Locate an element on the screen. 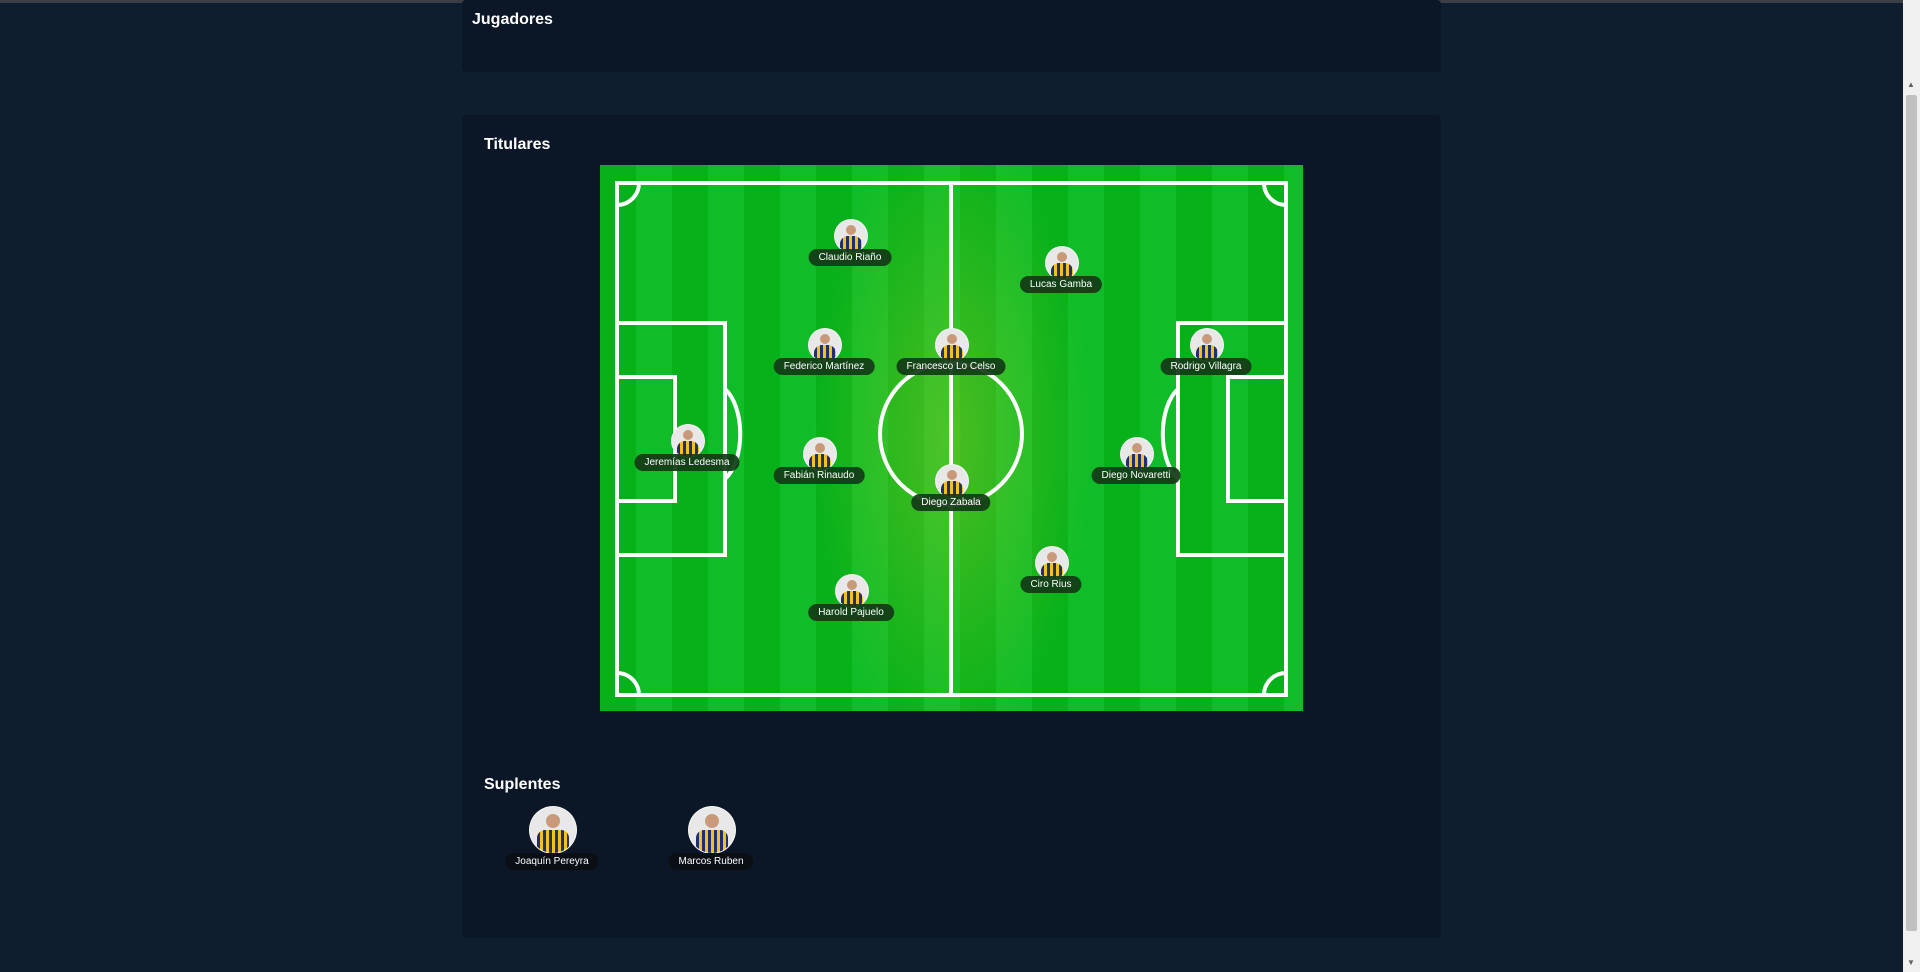  player-name: Ciro Rius is located at coordinates (1051, 584).